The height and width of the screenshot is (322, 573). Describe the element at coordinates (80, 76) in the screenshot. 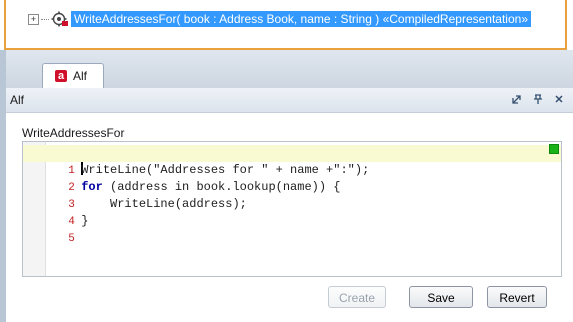

I see `tab-label: Alf` at that location.